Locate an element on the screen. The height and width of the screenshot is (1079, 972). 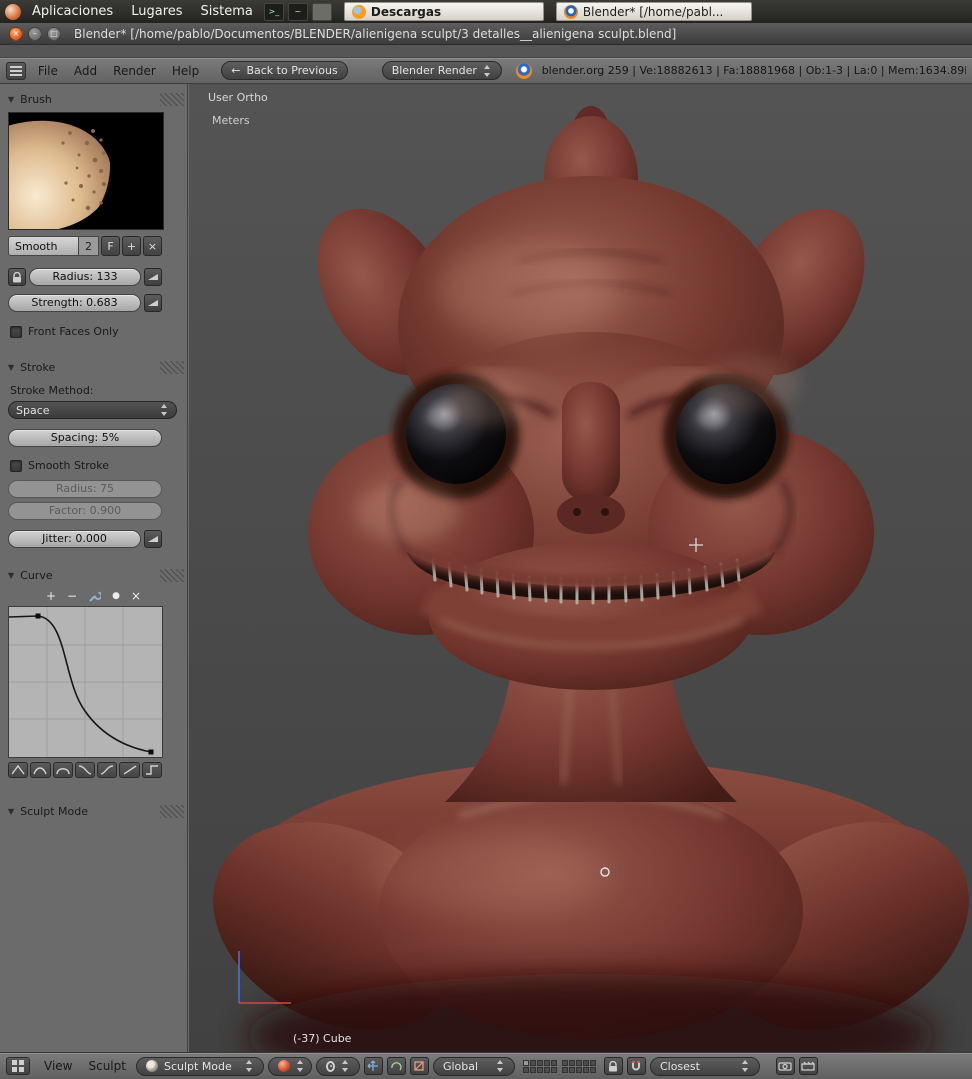
panel-expand-icon: ▼ is located at coordinates (11, 367).